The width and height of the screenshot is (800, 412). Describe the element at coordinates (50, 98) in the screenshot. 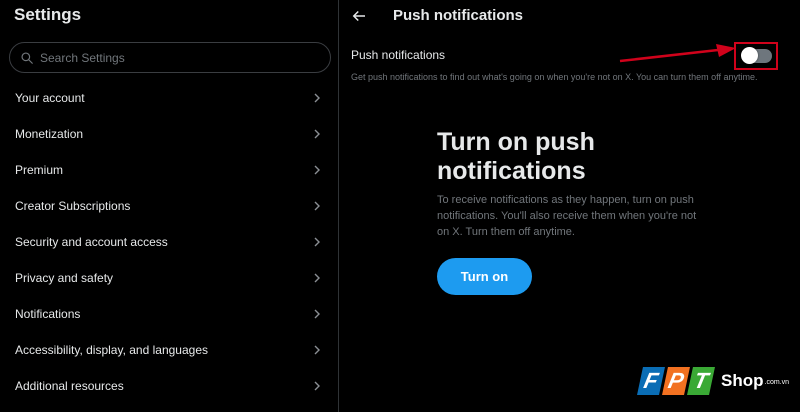

I see `sidebar-item-label: Your account` at that location.